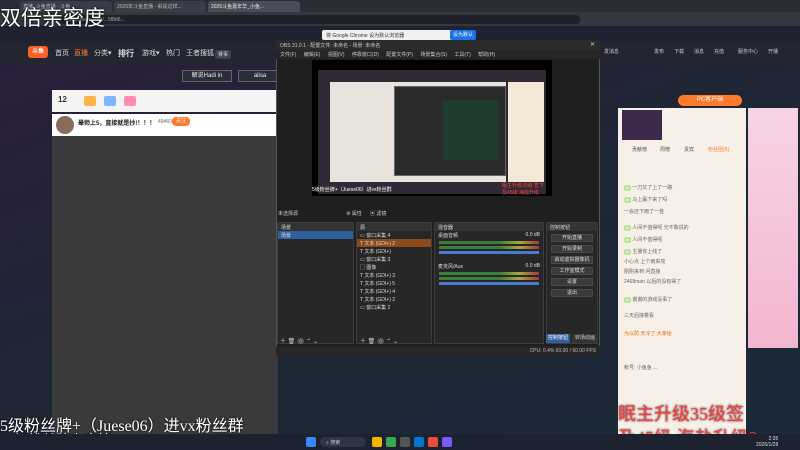 The image size is (800, 450). What do you see at coordinates (181, 121) in the screenshot?
I see `follow-button: 关注` at bounding box center [181, 121].